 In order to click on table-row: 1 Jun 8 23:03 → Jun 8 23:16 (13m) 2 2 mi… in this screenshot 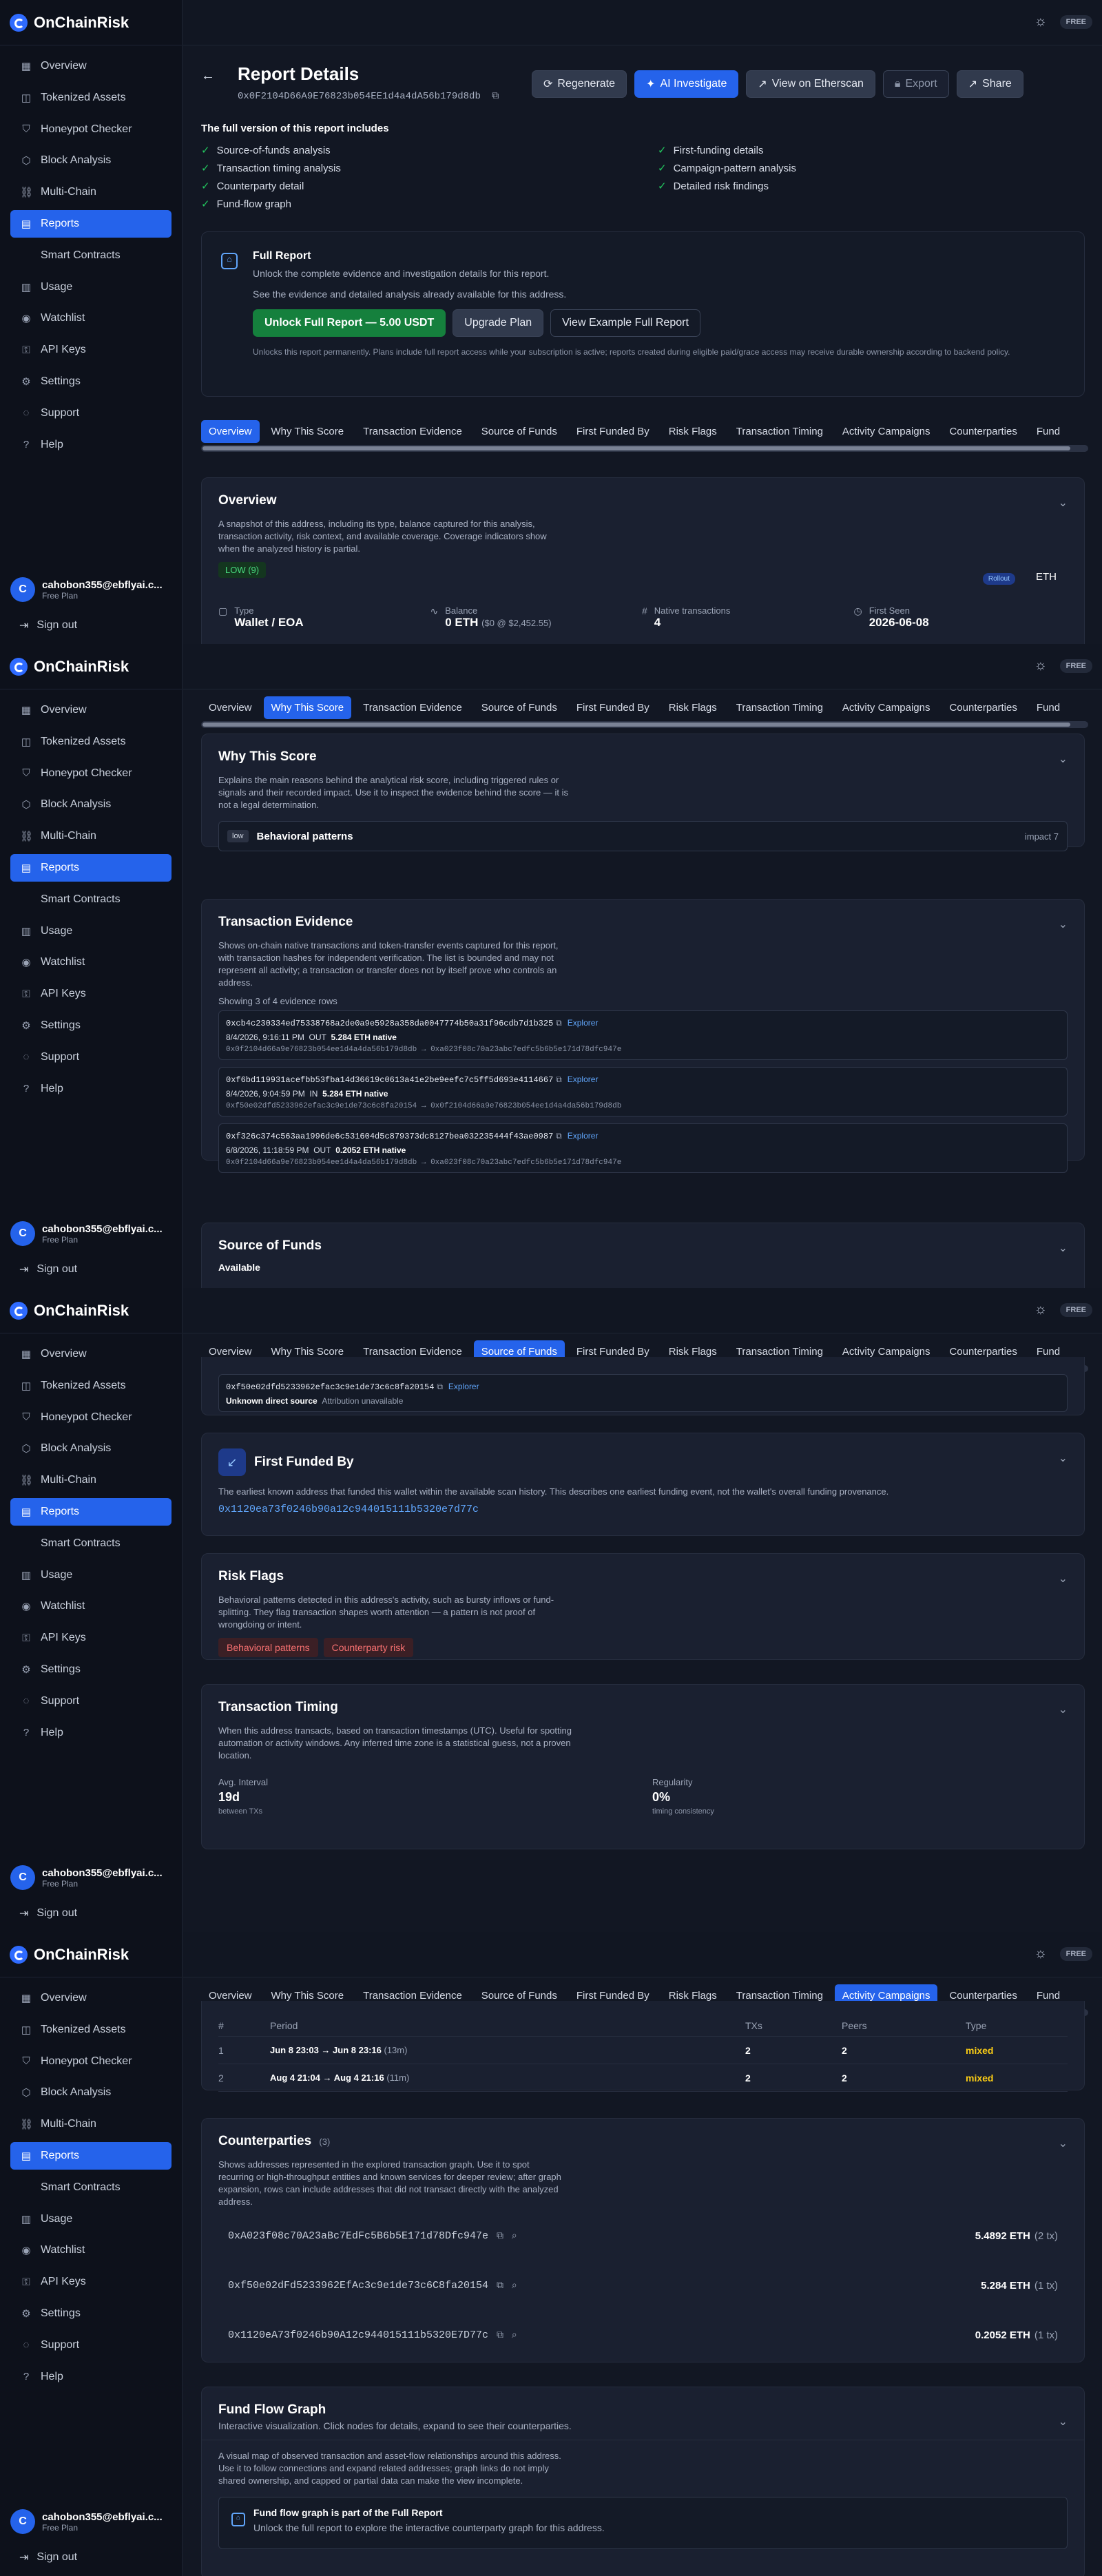, I will do `click(643, 2050)`.